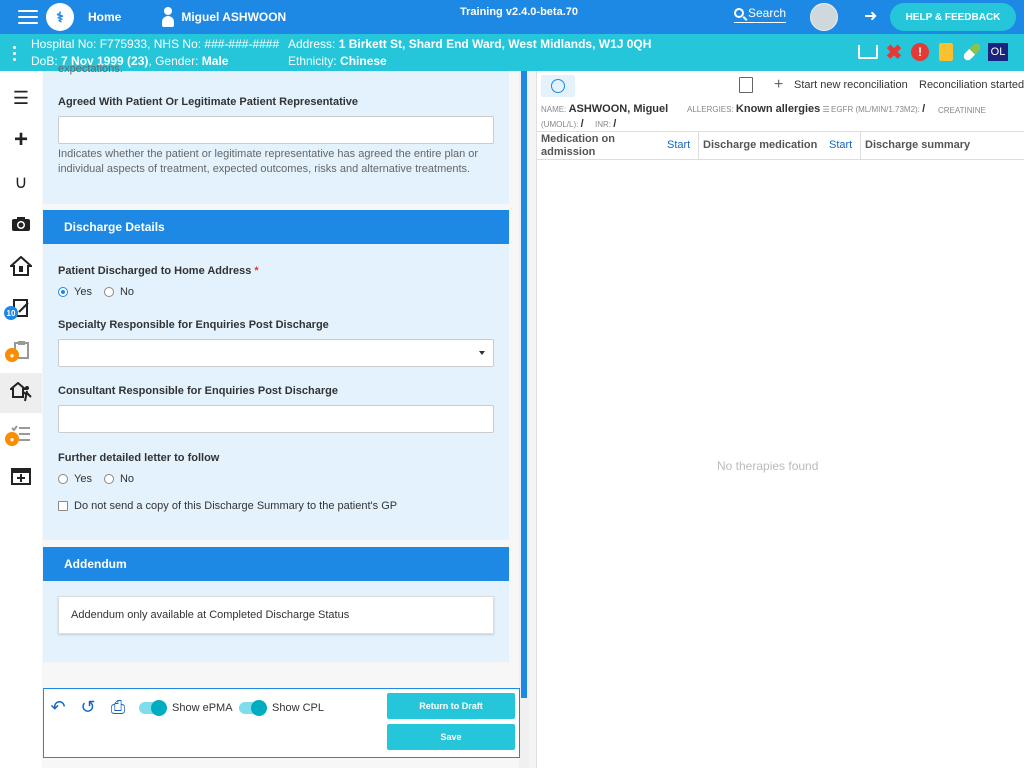 This screenshot has height=768, width=1024. What do you see at coordinates (88, 707) in the screenshot?
I see `history-icon: ↺` at bounding box center [88, 707].